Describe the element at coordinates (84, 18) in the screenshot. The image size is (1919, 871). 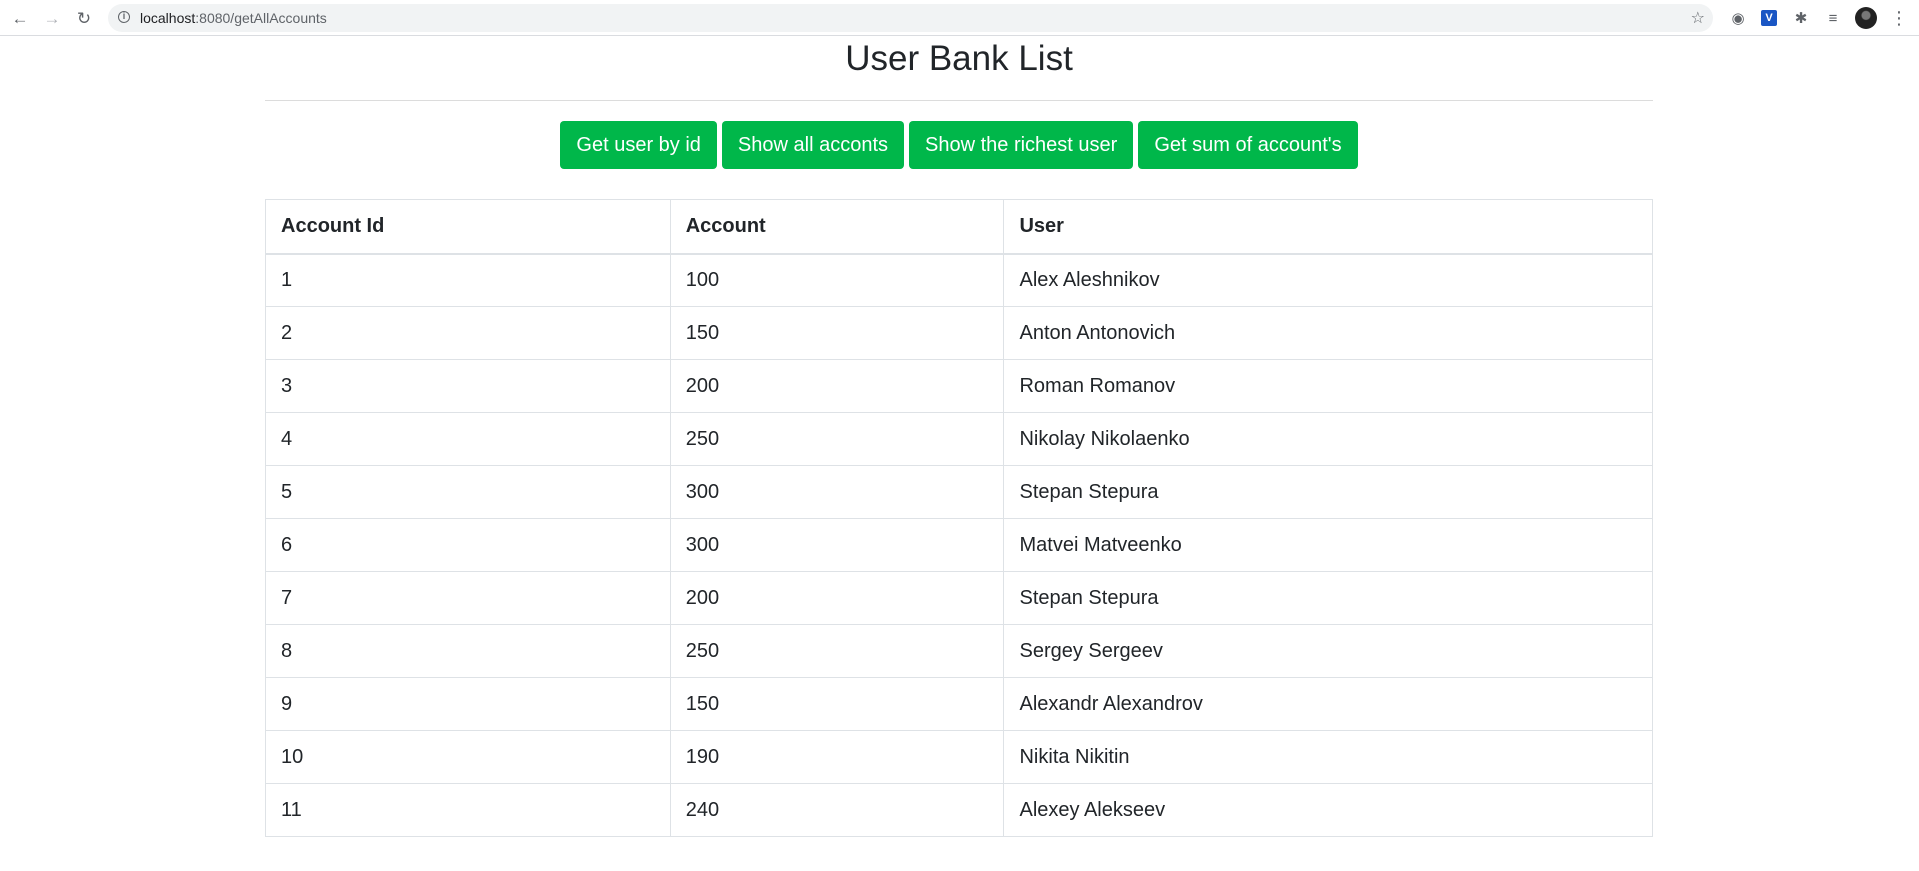
I see `reload-icon: ↻` at that location.